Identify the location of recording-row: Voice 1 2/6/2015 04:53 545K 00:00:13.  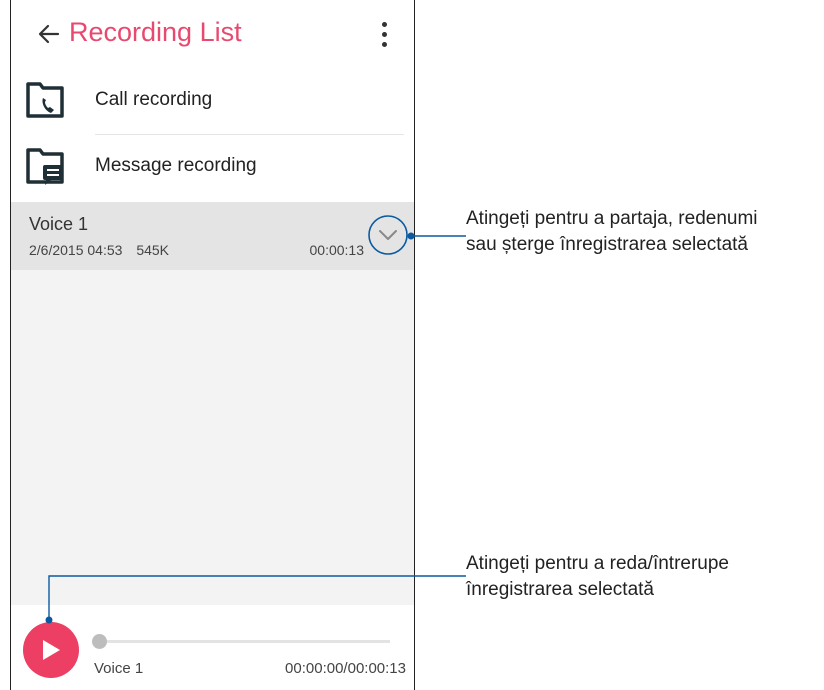
(212, 236).